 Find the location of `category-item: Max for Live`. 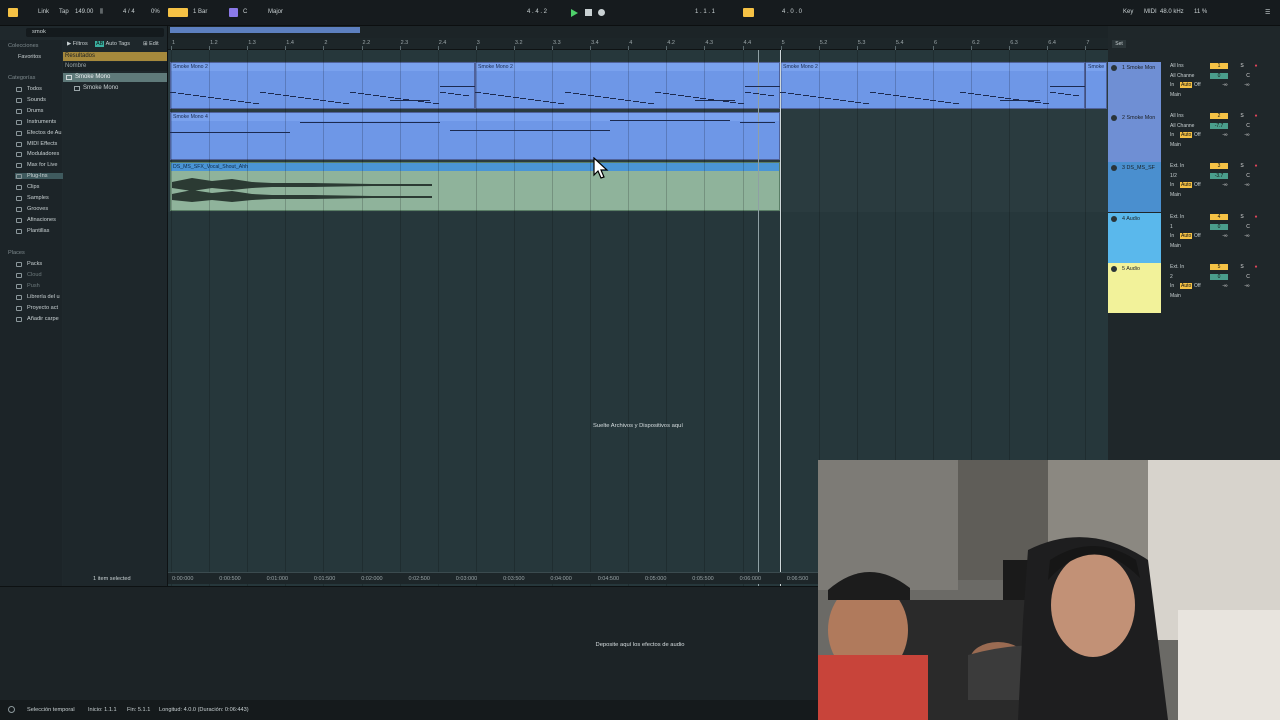

category-item: Max for Live is located at coordinates (36, 165).